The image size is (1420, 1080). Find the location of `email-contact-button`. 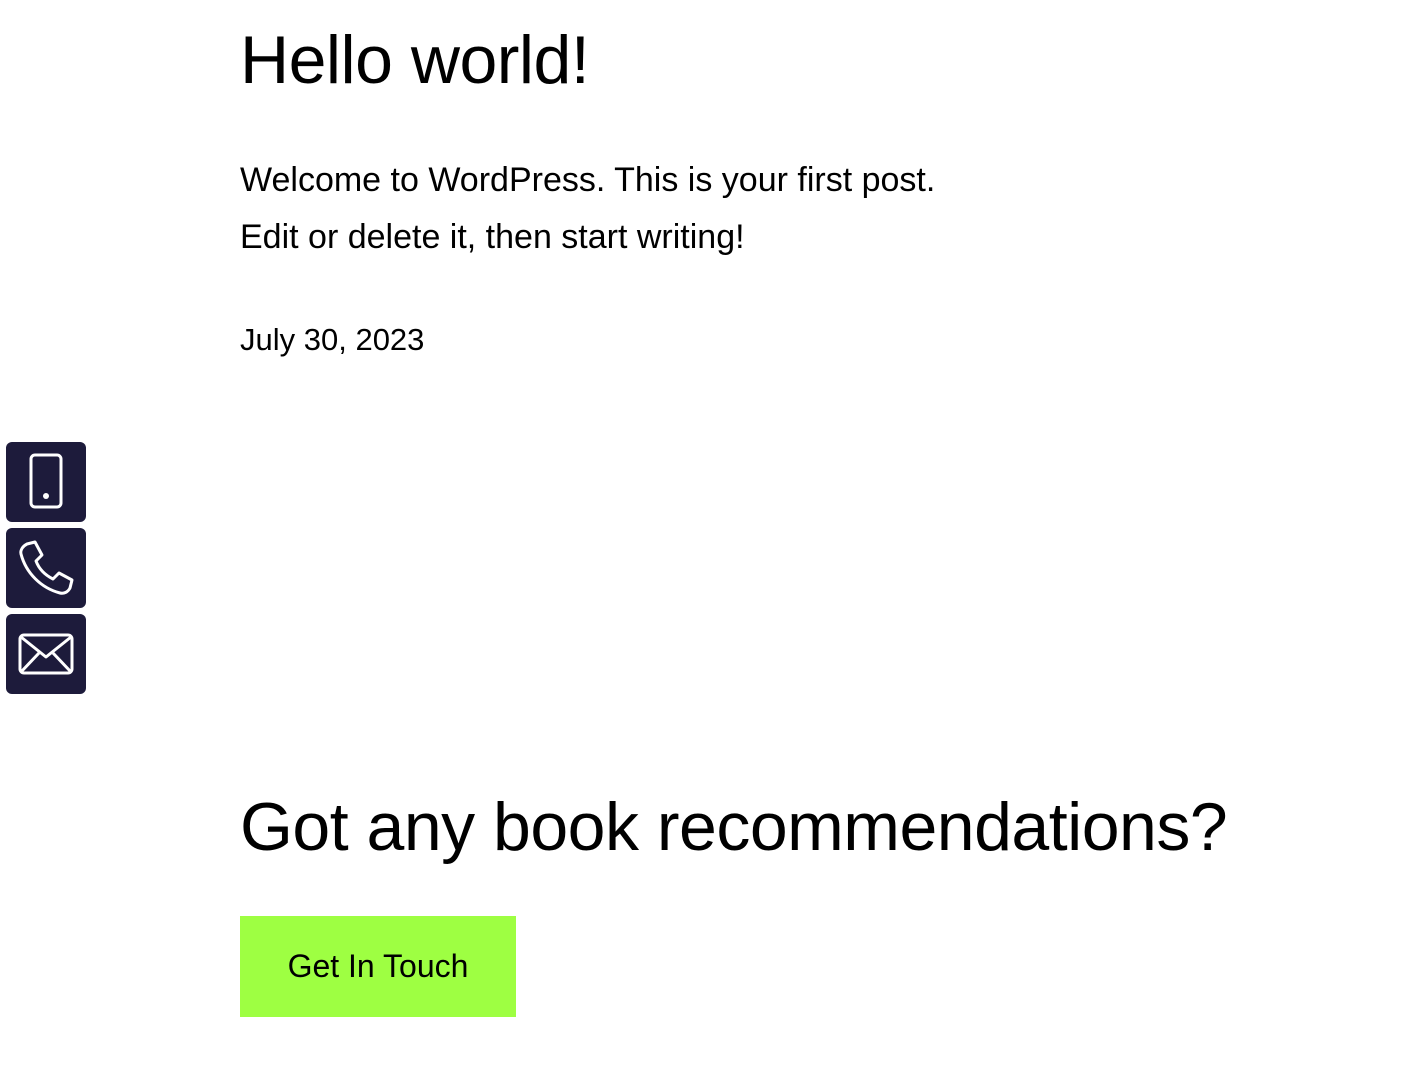

email-contact-button is located at coordinates (46, 654).